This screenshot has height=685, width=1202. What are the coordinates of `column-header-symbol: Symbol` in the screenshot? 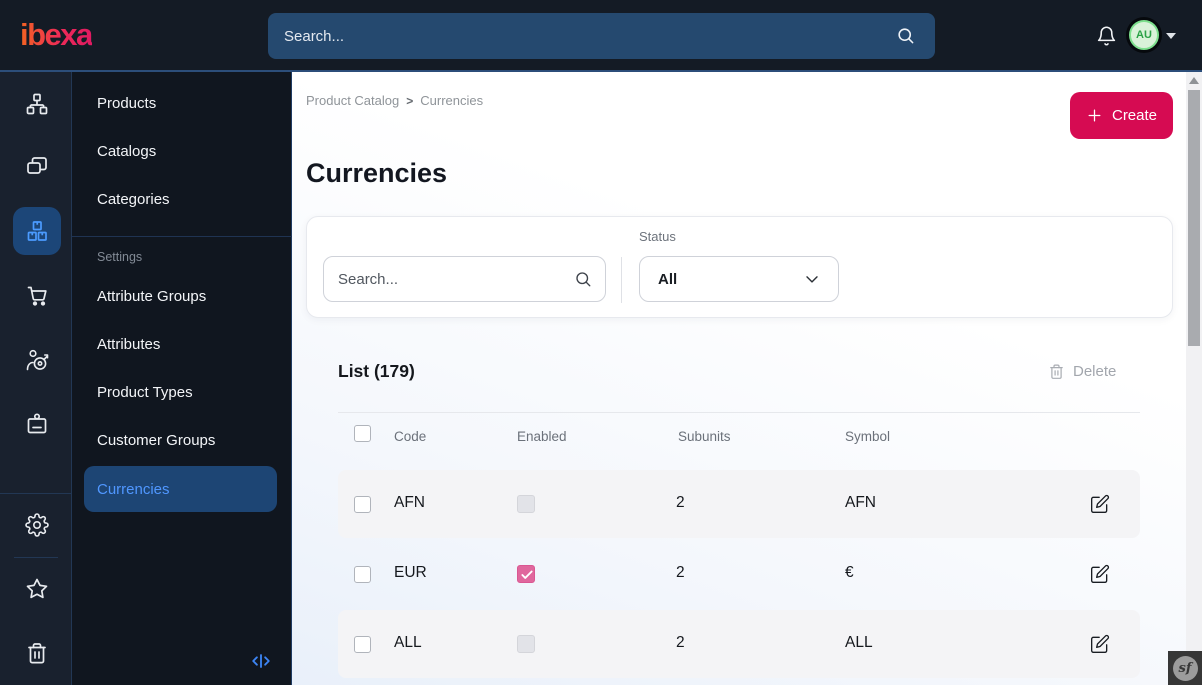 It's located at (868, 436).